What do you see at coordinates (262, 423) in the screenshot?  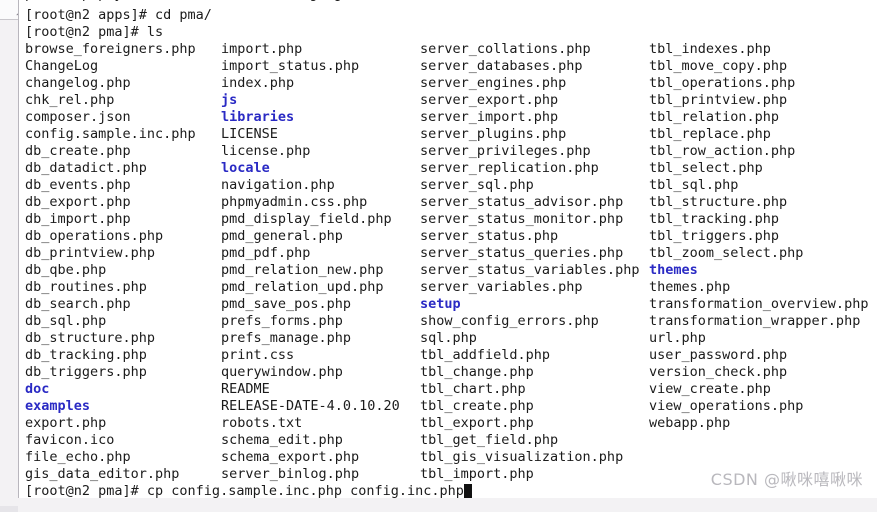 I see `file-entry: robots.txt` at bounding box center [262, 423].